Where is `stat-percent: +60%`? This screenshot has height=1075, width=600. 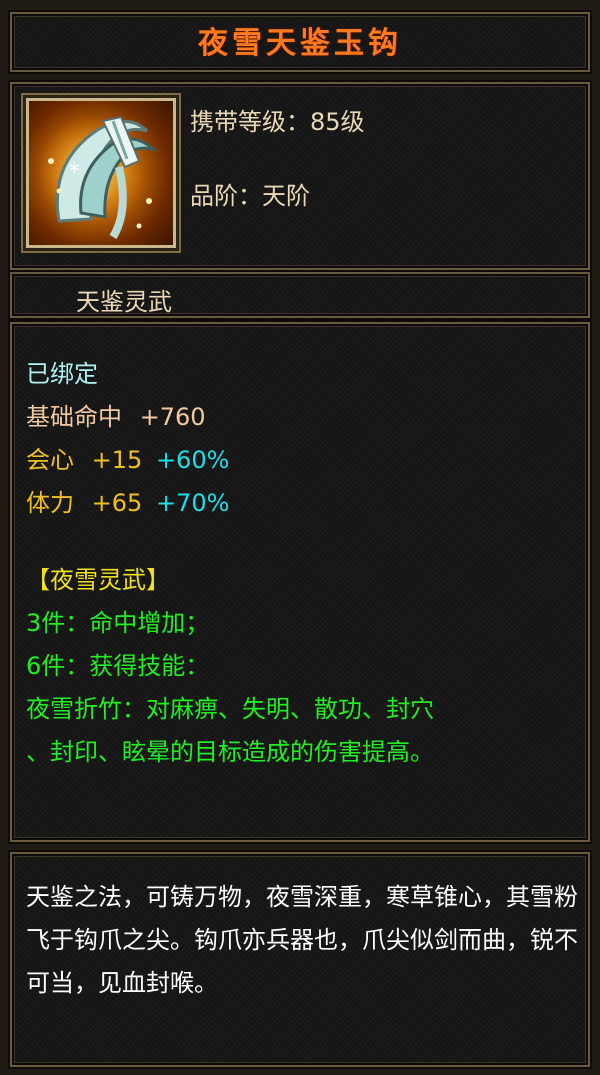
stat-percent: +60% is located at coordinates (192, 460).